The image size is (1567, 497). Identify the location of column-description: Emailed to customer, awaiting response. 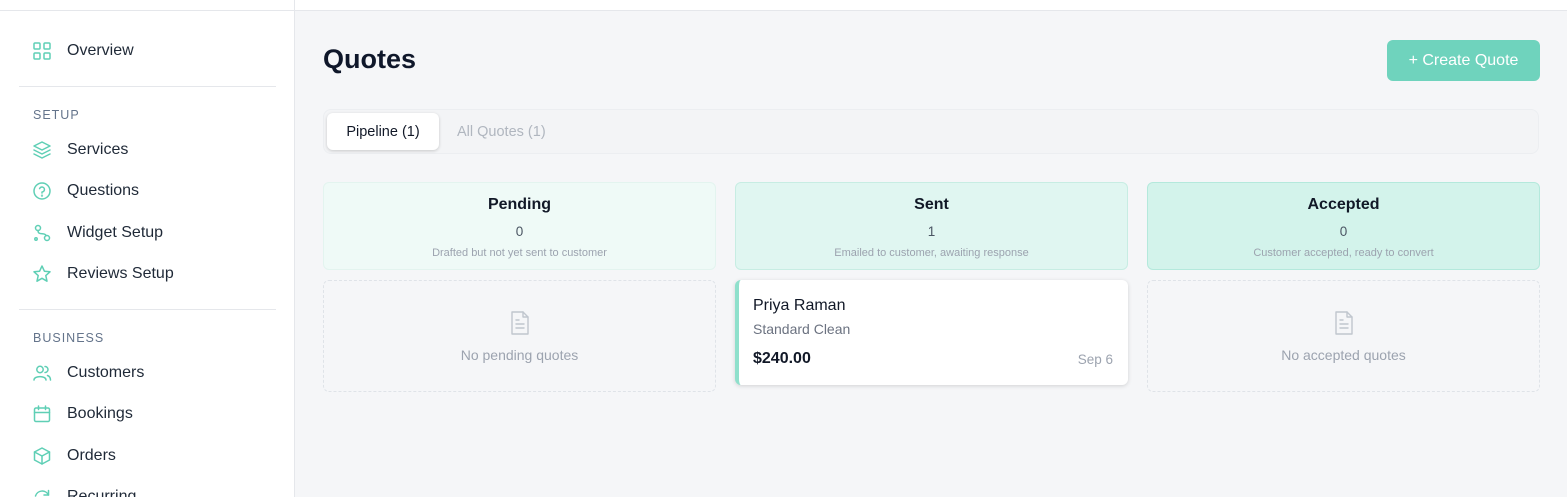
(931, 253).